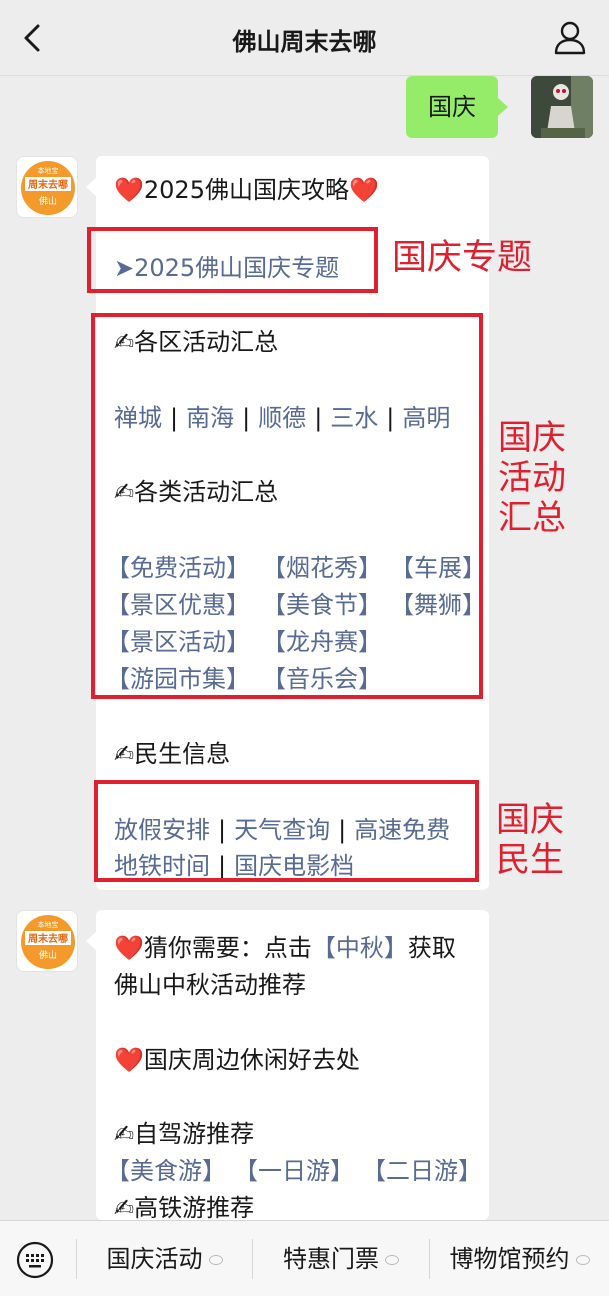 Image resolution: width=609 pixels, height=1296 pixels. What do you see at coordinates (237, 1060) in the screenshot?
I see `leisure-line: ❤️国庆周边休闲好去处` at bounding box center [237, 1060].